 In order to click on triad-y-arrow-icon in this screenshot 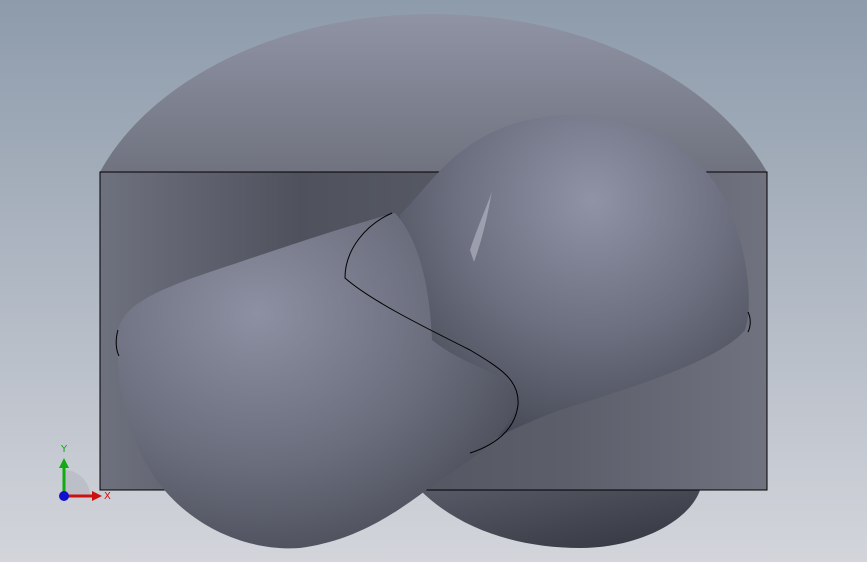, I will do `click(64, 463)`.